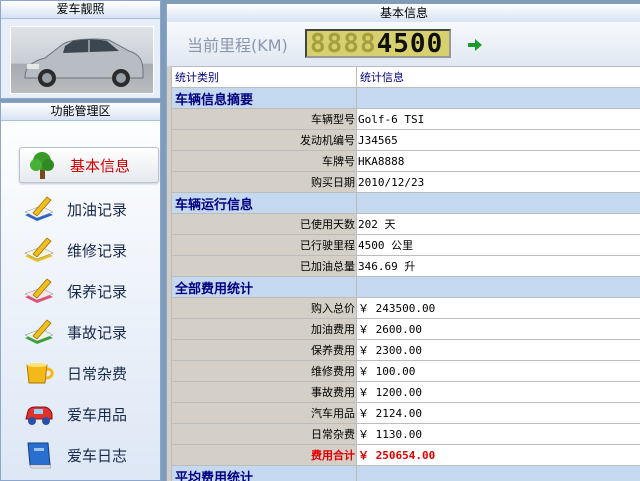 This screenshot has width=640, height=481. I want to click on tree-icon, so click(42, 165).